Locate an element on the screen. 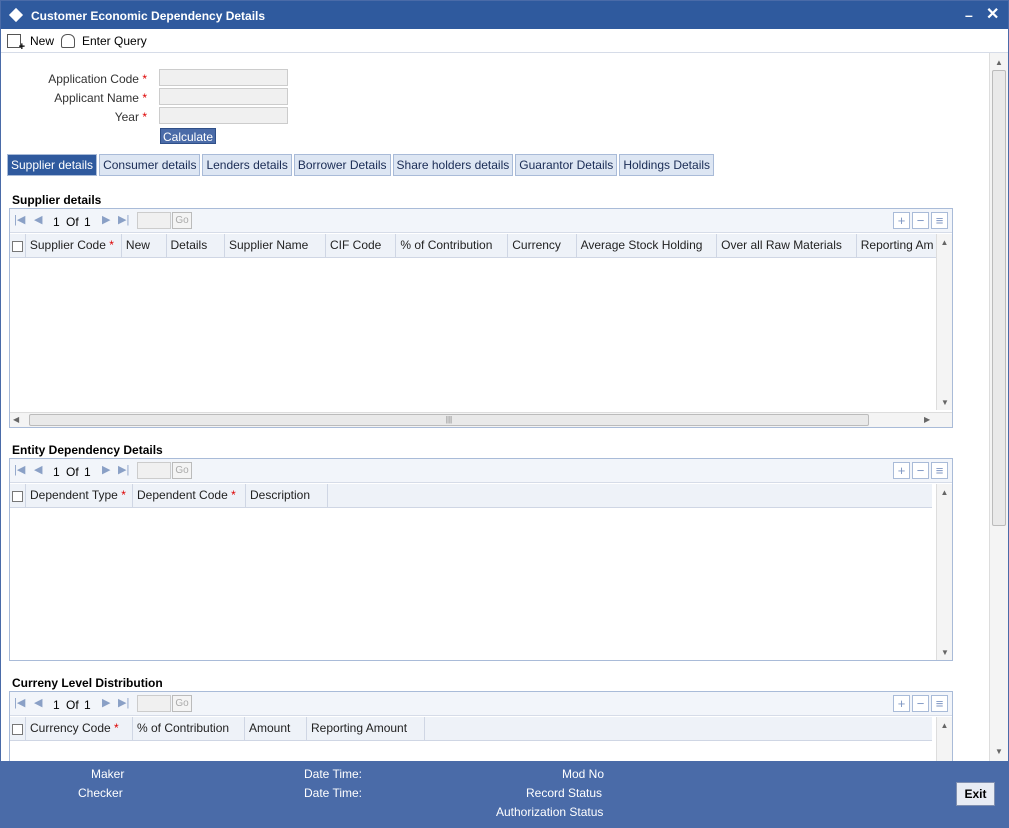 The width and height of the screenshot is (1009, 828). col-amount: Amount is located at coordinates (276, 728).